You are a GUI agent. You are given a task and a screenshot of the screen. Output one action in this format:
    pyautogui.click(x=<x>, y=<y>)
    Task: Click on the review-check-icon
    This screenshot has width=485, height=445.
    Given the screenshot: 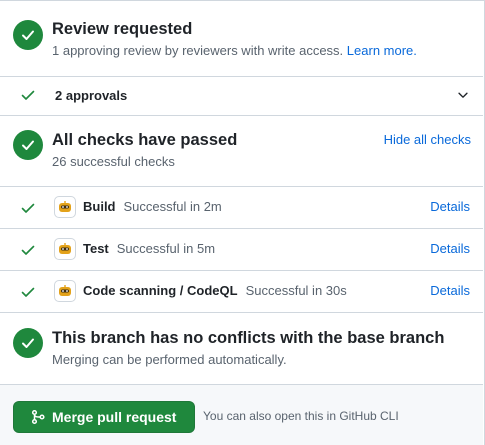 What is the action you would take?
    pyautogui.click(x=28, y=35)
    